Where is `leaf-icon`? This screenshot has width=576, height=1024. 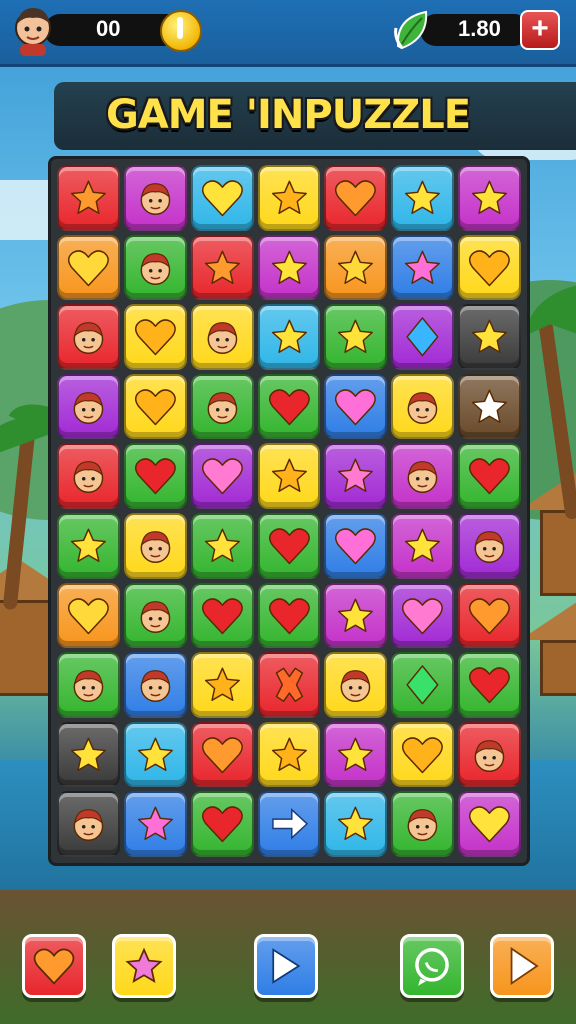
leaf-icon is located at coordinates (411, 30).